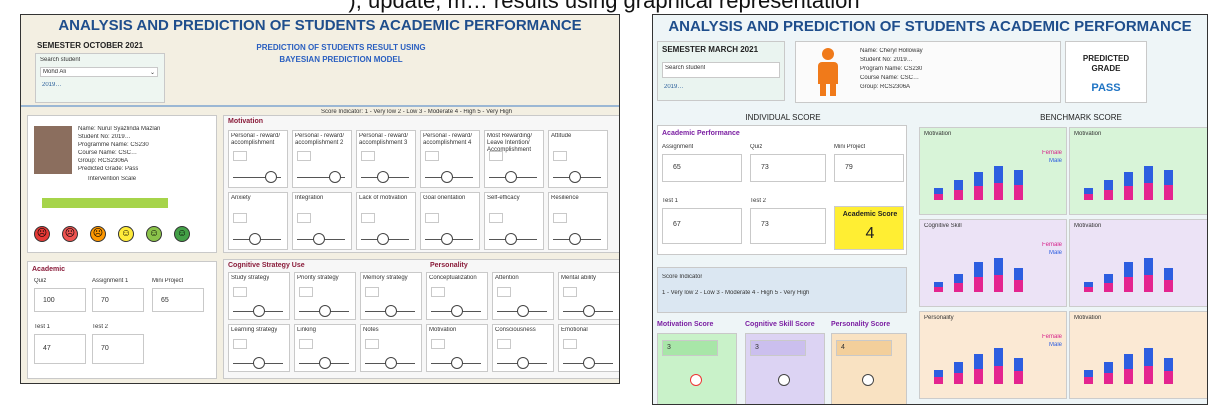  I want to click on slider-cell: Linking, so click(325, 348).